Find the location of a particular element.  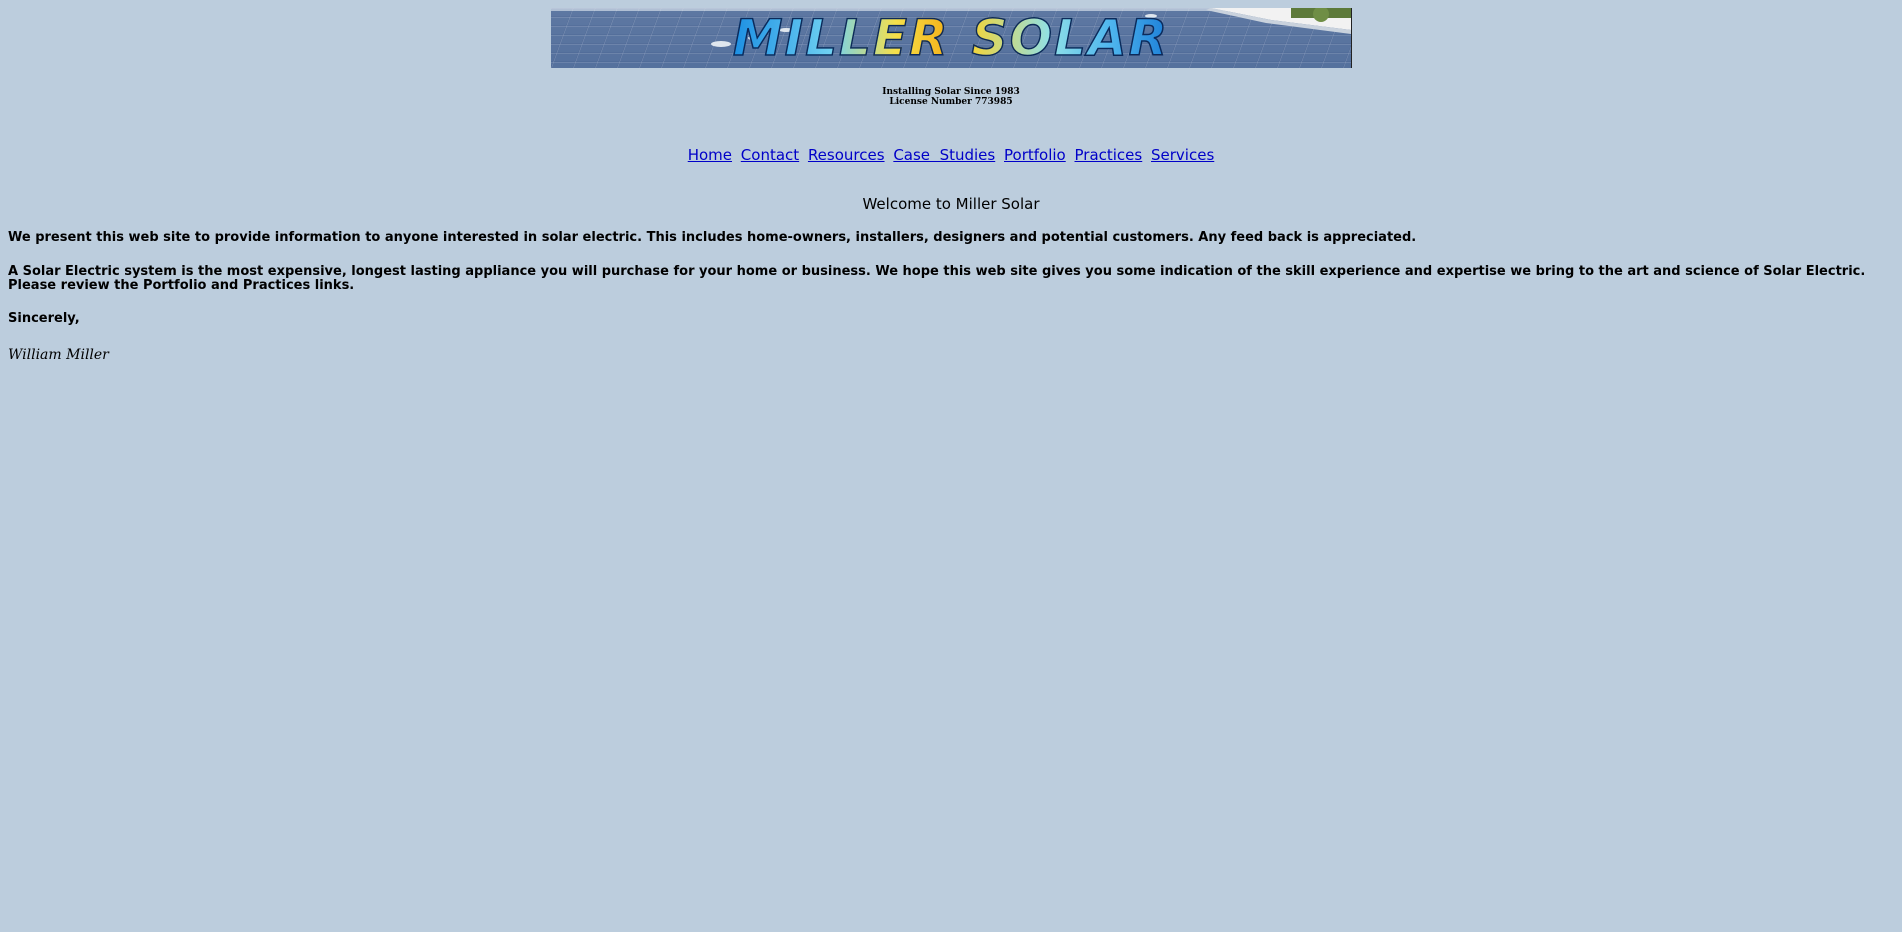

nav-link-home: Home is located at coordinates (710, 155).